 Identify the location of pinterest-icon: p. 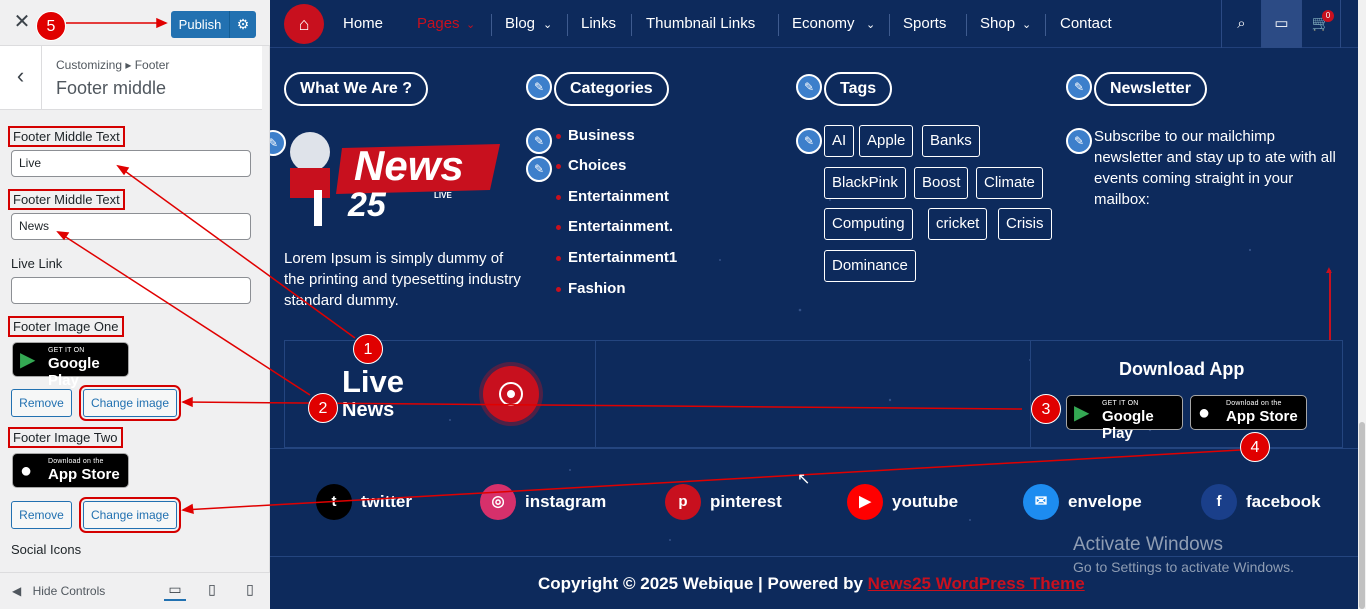
(683, 502).